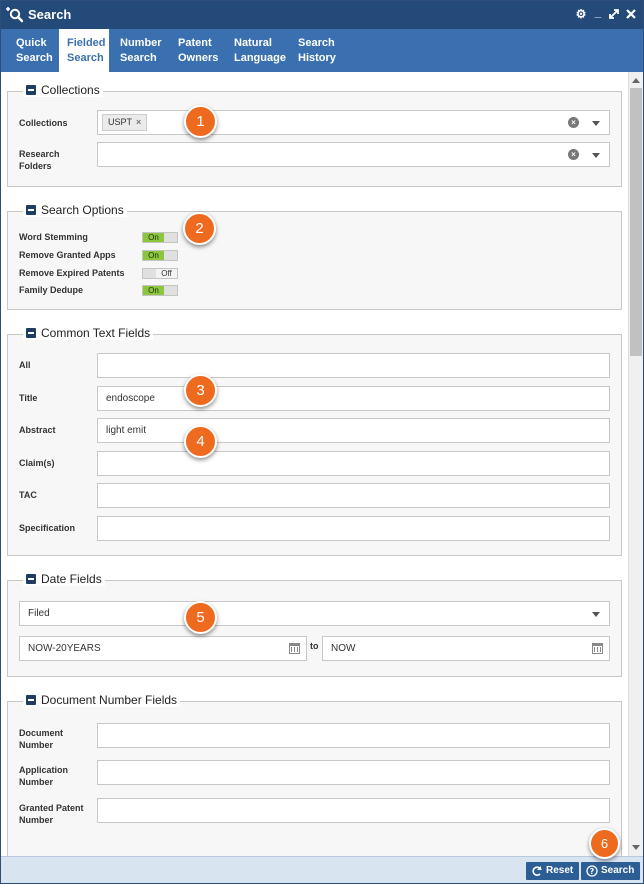 This screenshot has height=884, width=644. What do you see at coordinates (199, 228) in the screenshot?
I see `callout-badge-2: 2` at bounding box center [199, 228].